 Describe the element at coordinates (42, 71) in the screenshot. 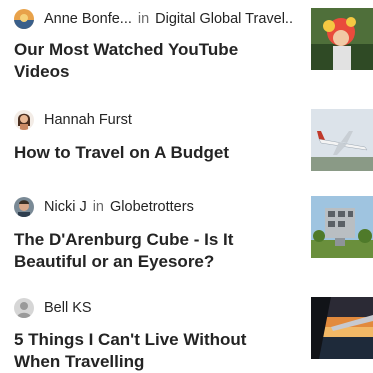

I see `title-line-2: Videos` at that location.